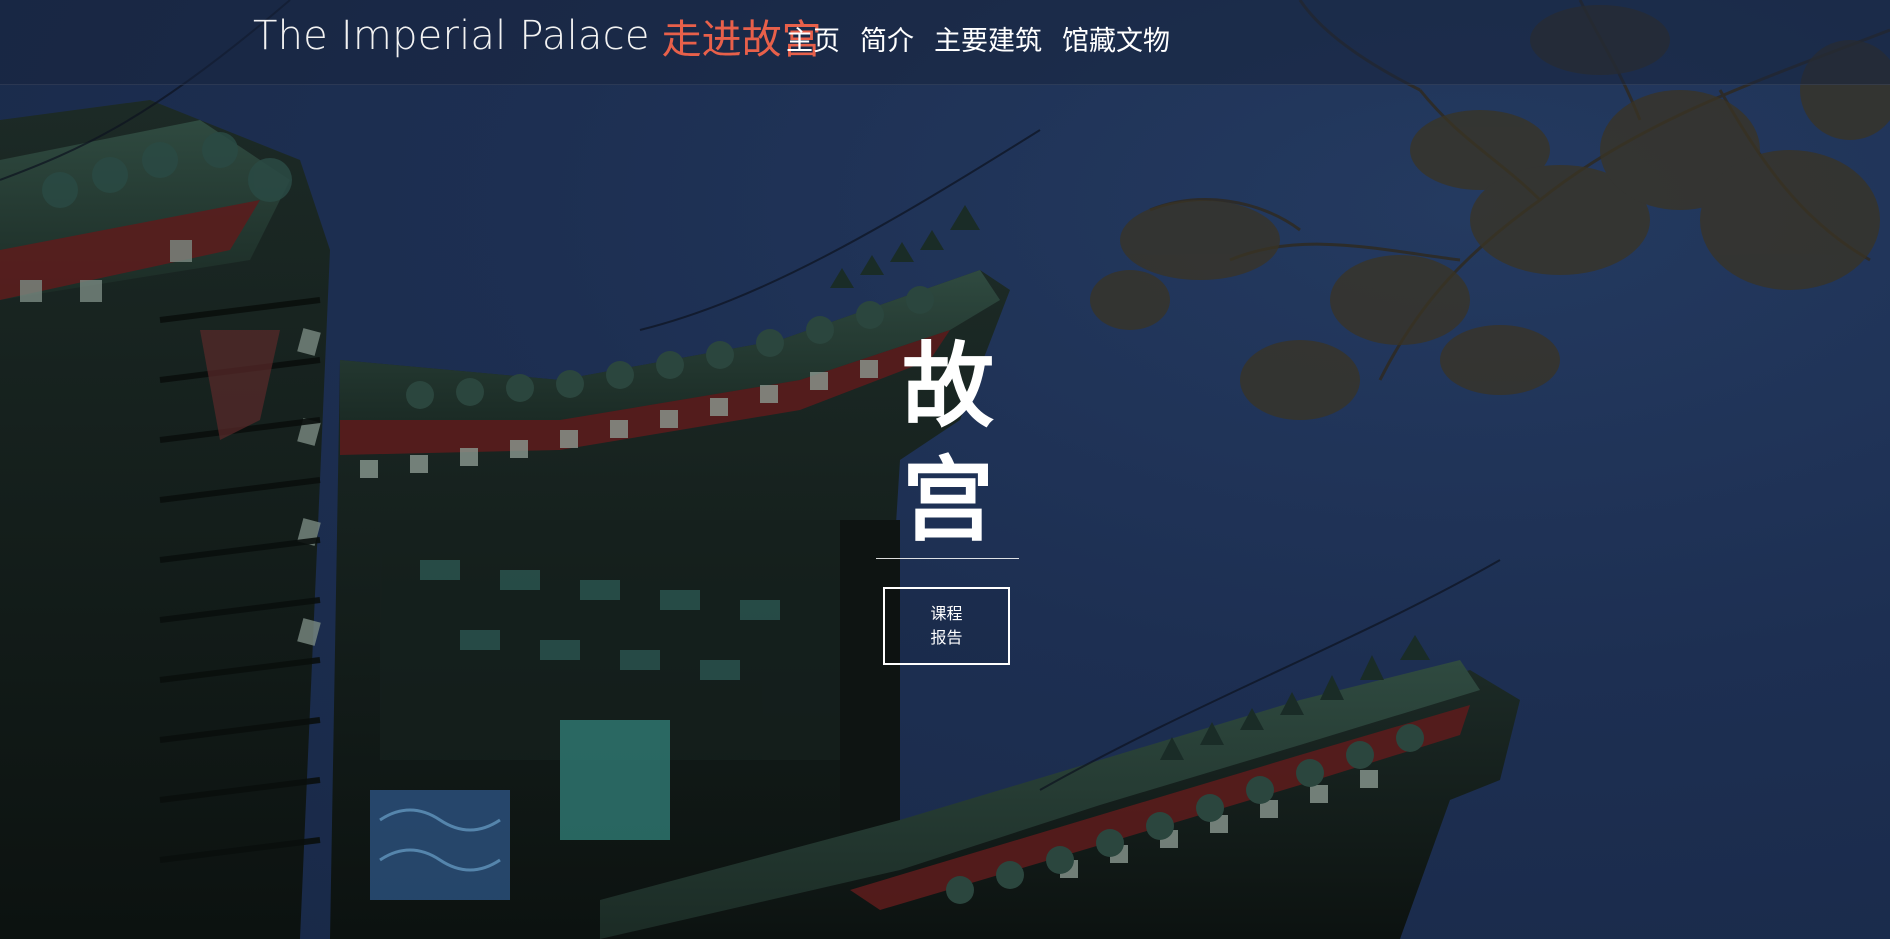 The image size is (1890, 939). I want to click on top-navigation-bar: The Imperial Palace 走进故宫 主页 简介 主要建筑 馆藏文物, so click(945, 42).